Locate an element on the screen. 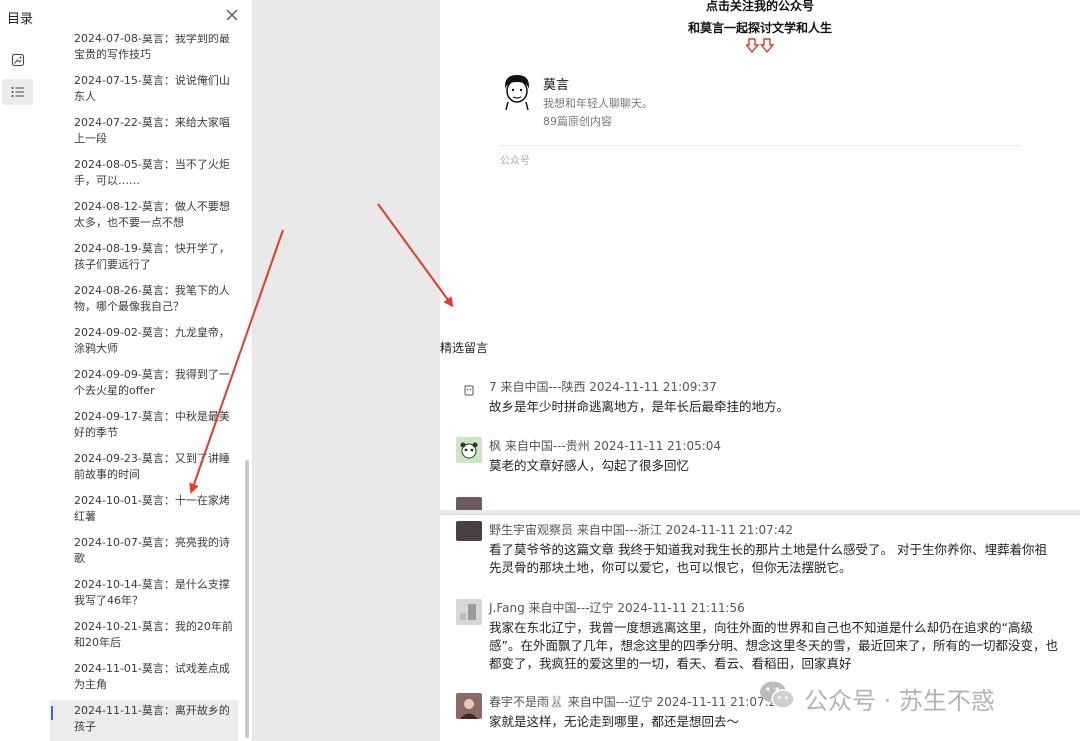  toc-item: 2024-08-12-莫言：做人不要想太多，也不要一点不想 is located at coordinates (144, 215).